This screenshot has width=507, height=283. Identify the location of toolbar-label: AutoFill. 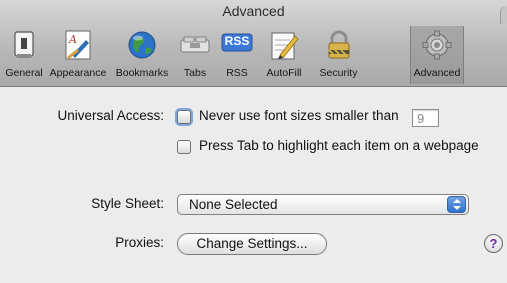
(284, 73).